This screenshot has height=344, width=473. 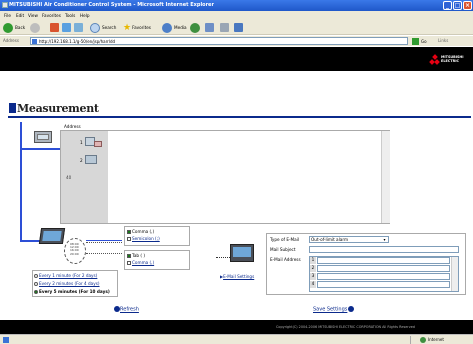 I want to click on minimize-button: _, so click(x=447, y=5).